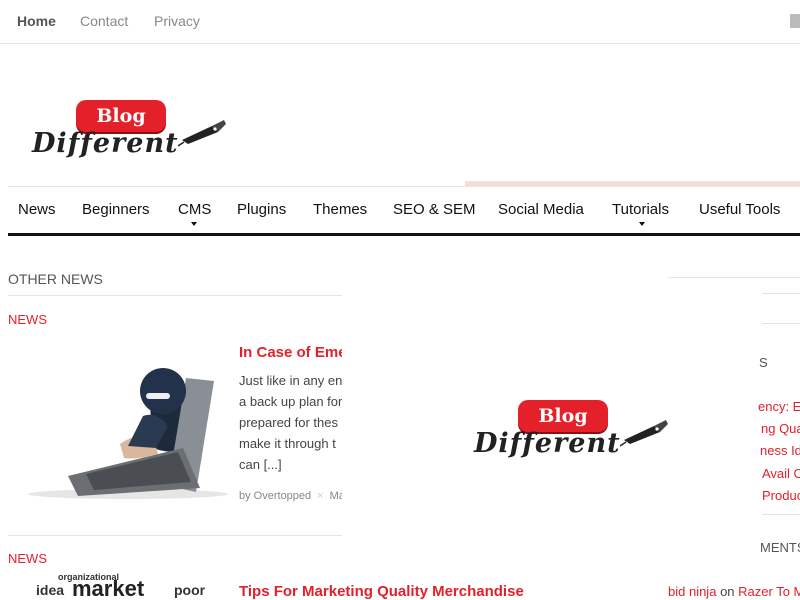 The image size is (800, 600). I want to click on excerpt-line: Just like in any en, so click(291, 380).